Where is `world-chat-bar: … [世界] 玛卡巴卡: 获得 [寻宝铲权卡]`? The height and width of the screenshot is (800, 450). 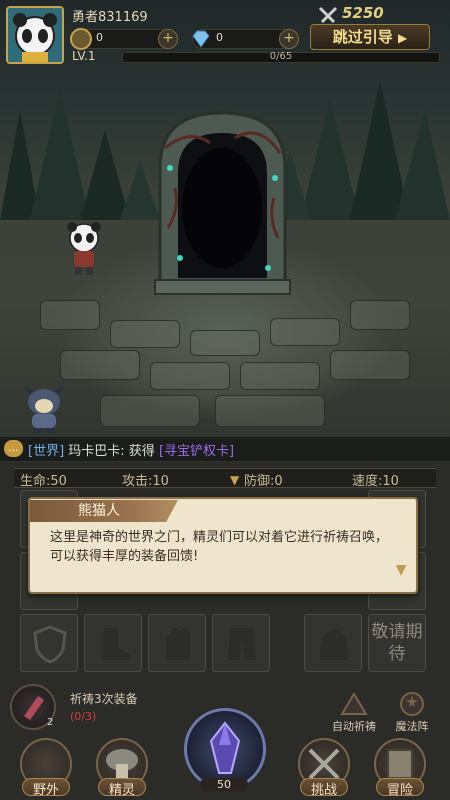
world-chat-bar: … [世界] 玛卡巴卡: 获得 [寻宝铲权卡] is located at coordinates (225, 449).